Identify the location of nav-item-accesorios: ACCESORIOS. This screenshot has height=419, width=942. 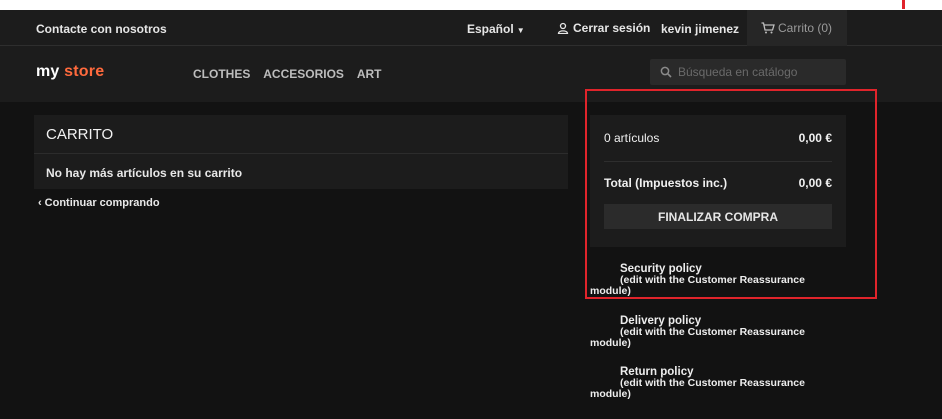
(303, 74).